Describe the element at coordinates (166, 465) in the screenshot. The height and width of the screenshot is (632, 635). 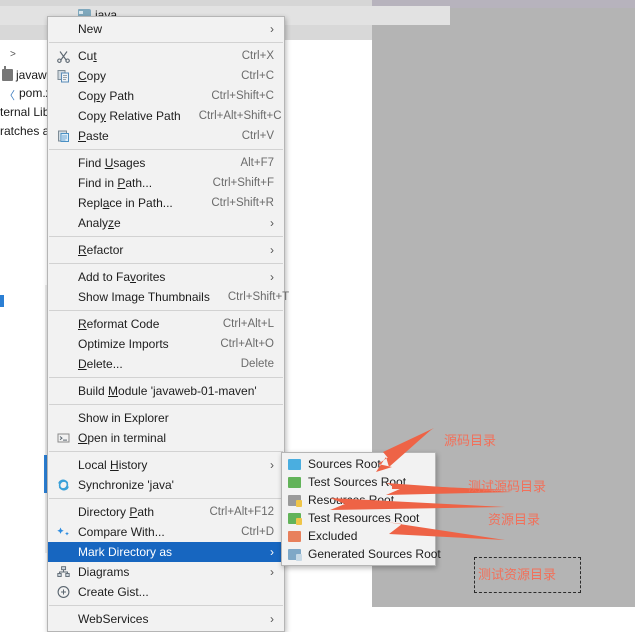
I see `menu-item-local-history: Local History ›` at that location.